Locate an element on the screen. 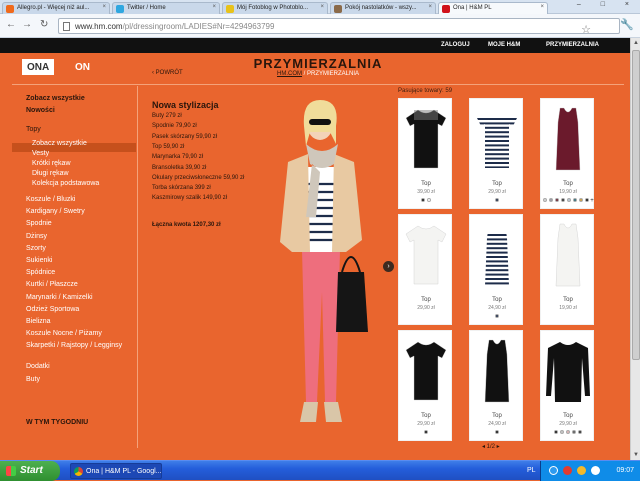 Image resolution: width=640 pixels, height=481 pixels. sidebar-tops-sub-item: Kolekcja podstawowa is located at coordinates (65, 183).